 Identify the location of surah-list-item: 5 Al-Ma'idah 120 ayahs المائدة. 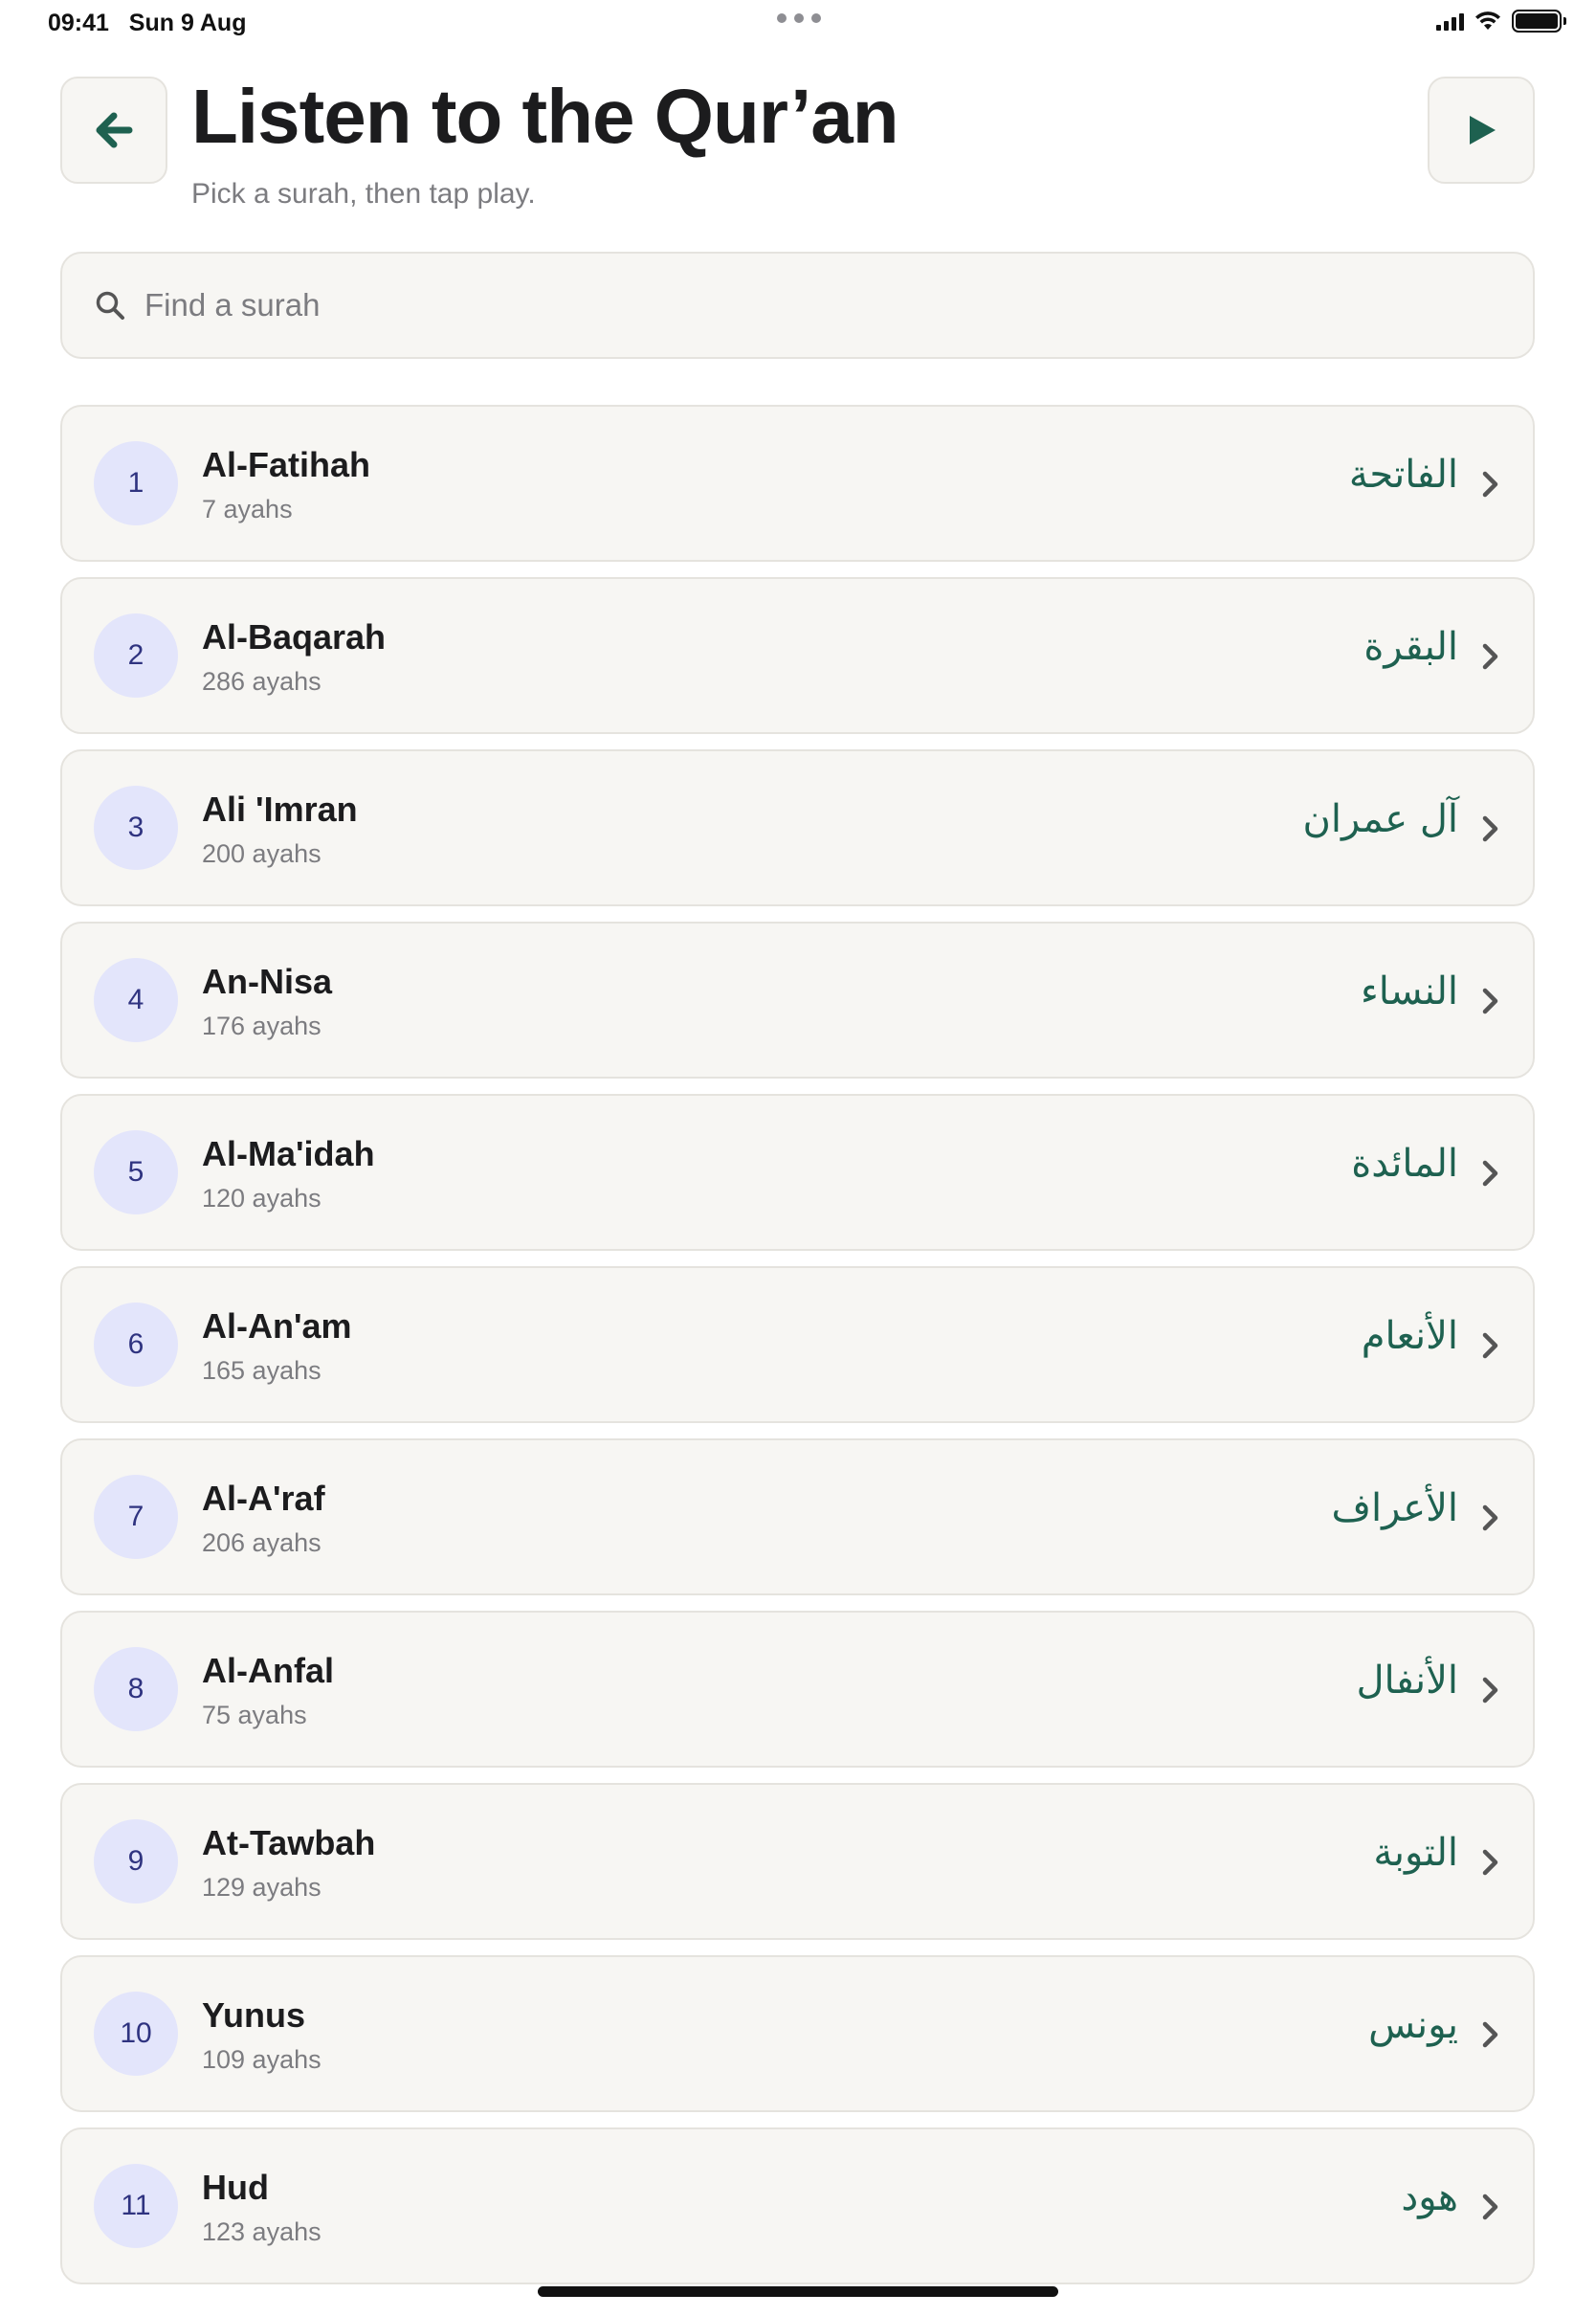
(798, 1172).